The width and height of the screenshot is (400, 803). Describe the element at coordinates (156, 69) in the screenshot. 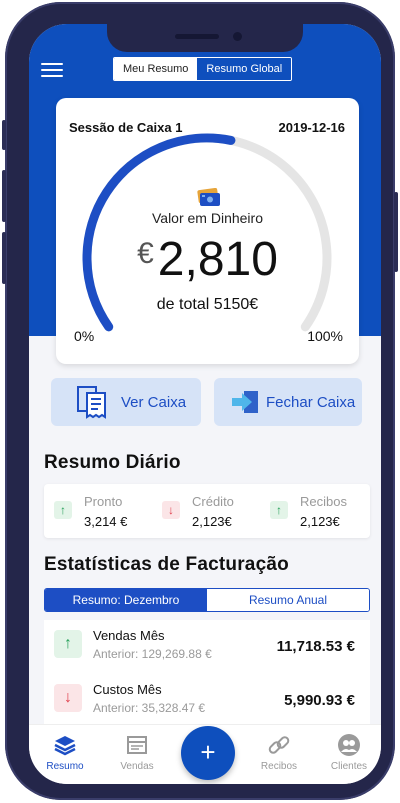

I see `toggle-meu-resumo: Meu Resumo` at that location.